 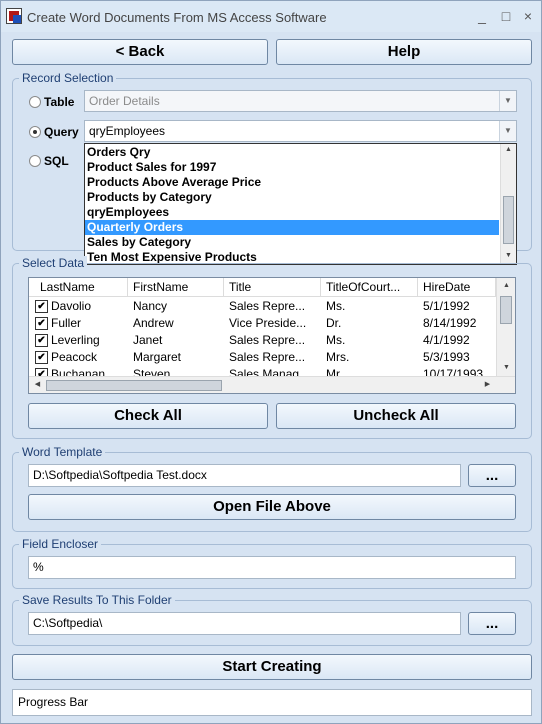 What do you see at coordinates (446, 357) in the screenshot?
I see `table-cell: 5/3/1993` at bounding box center [446, 357].